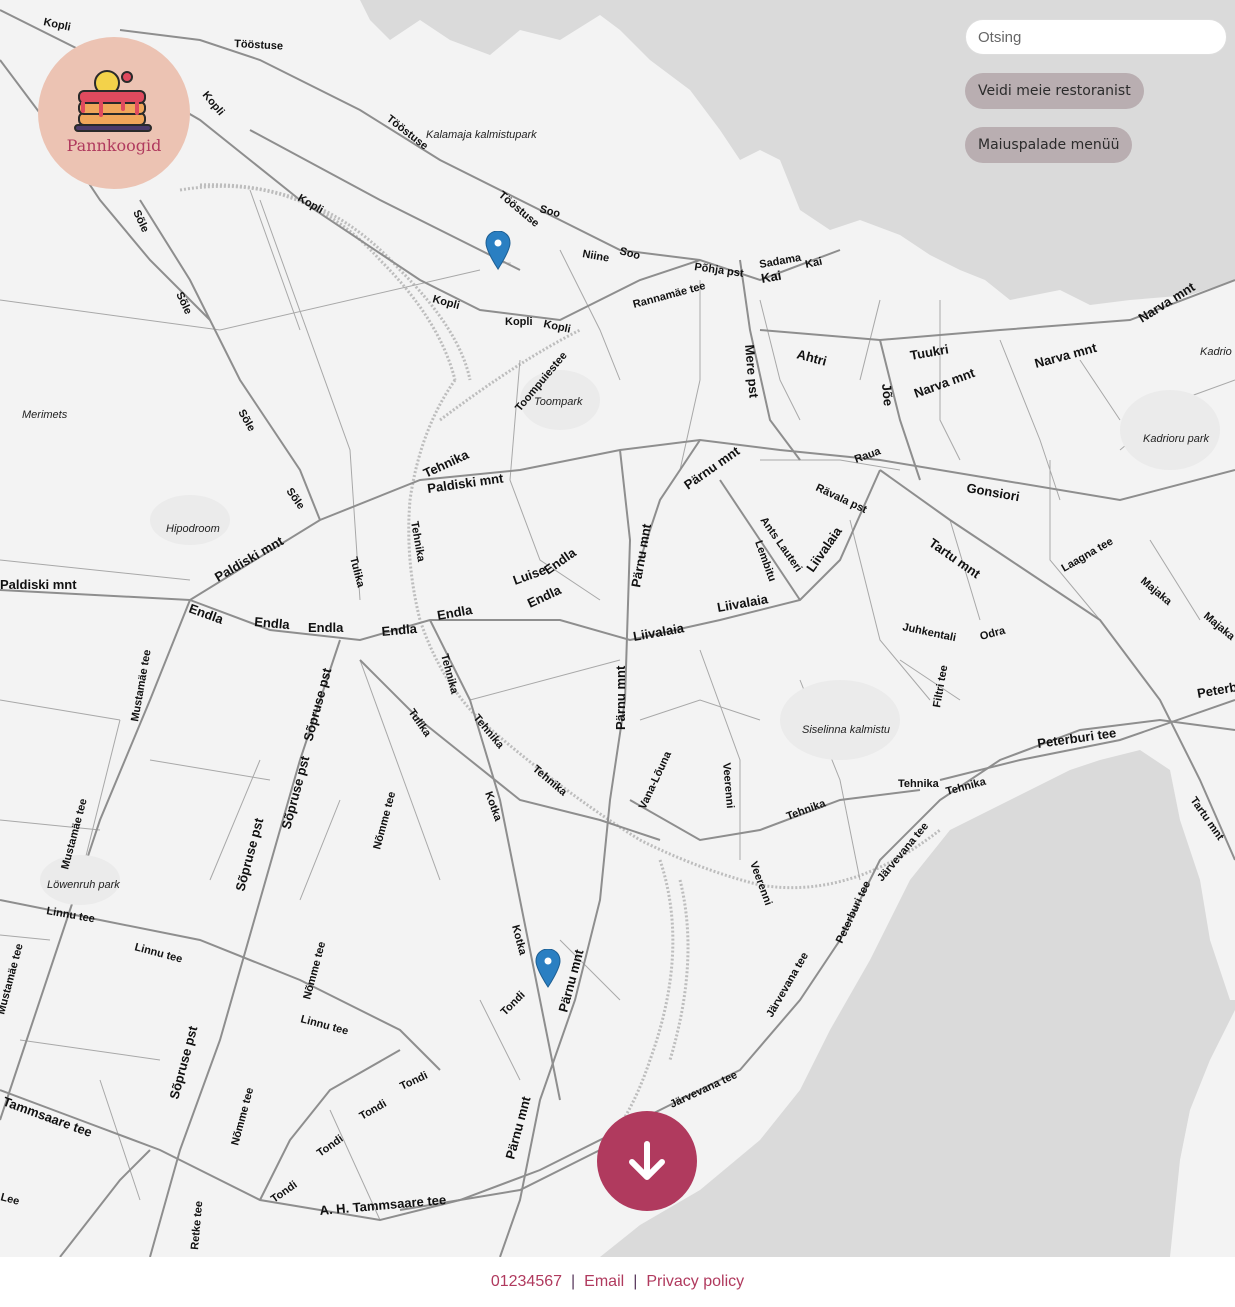 The width and height of the screenshot is (1235, 1307). What do you see at coordinates (1096, 37) in the screenshot?
I see `search-input` at bounding box center [1096, 37].